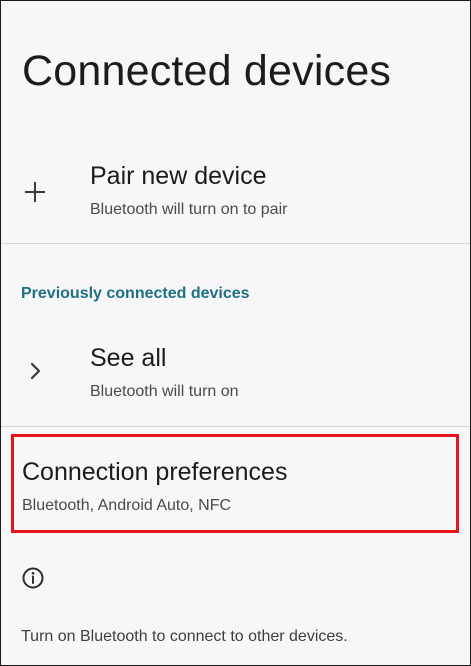 The height and width of the screenshot is (666, 471). What do you see at coordinates (128, 358) in the screenshot?
I see `see-all-title: See all` at bounding box center [128, 358].